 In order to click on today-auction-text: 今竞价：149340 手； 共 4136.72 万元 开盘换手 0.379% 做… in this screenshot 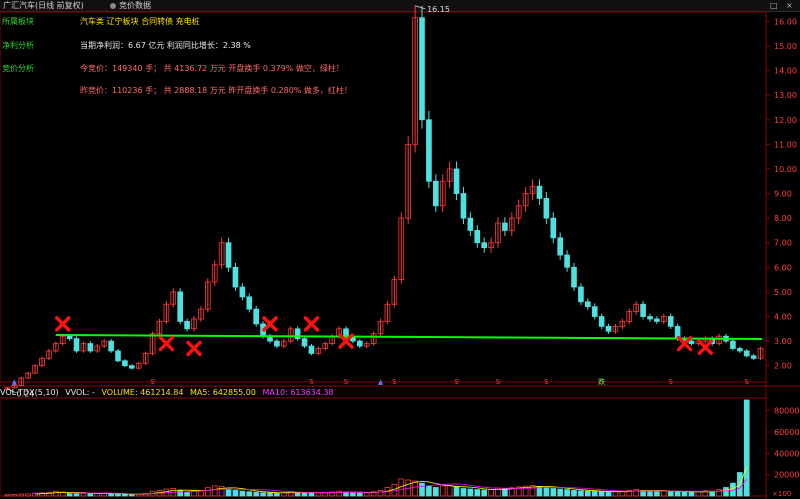, I will do `click(212, 68)`.